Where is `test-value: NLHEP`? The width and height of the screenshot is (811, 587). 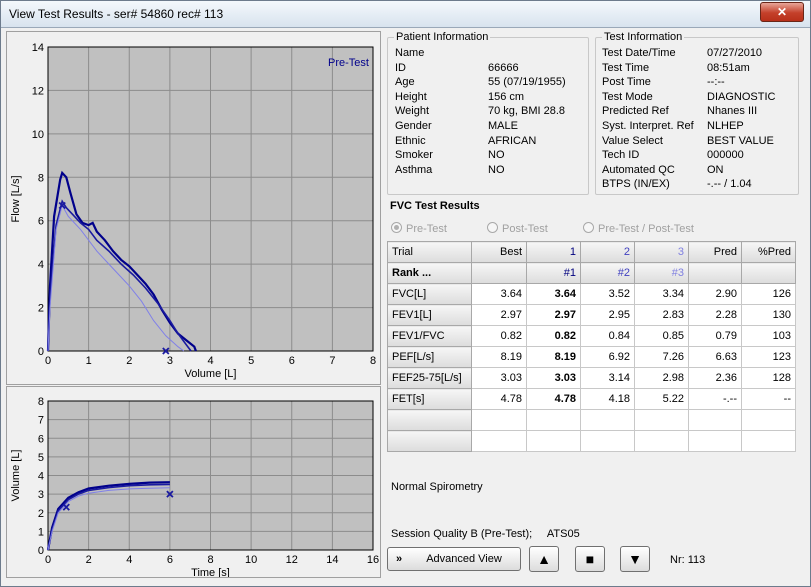
test-value: NLHEP is located at coordinates (725, 126).